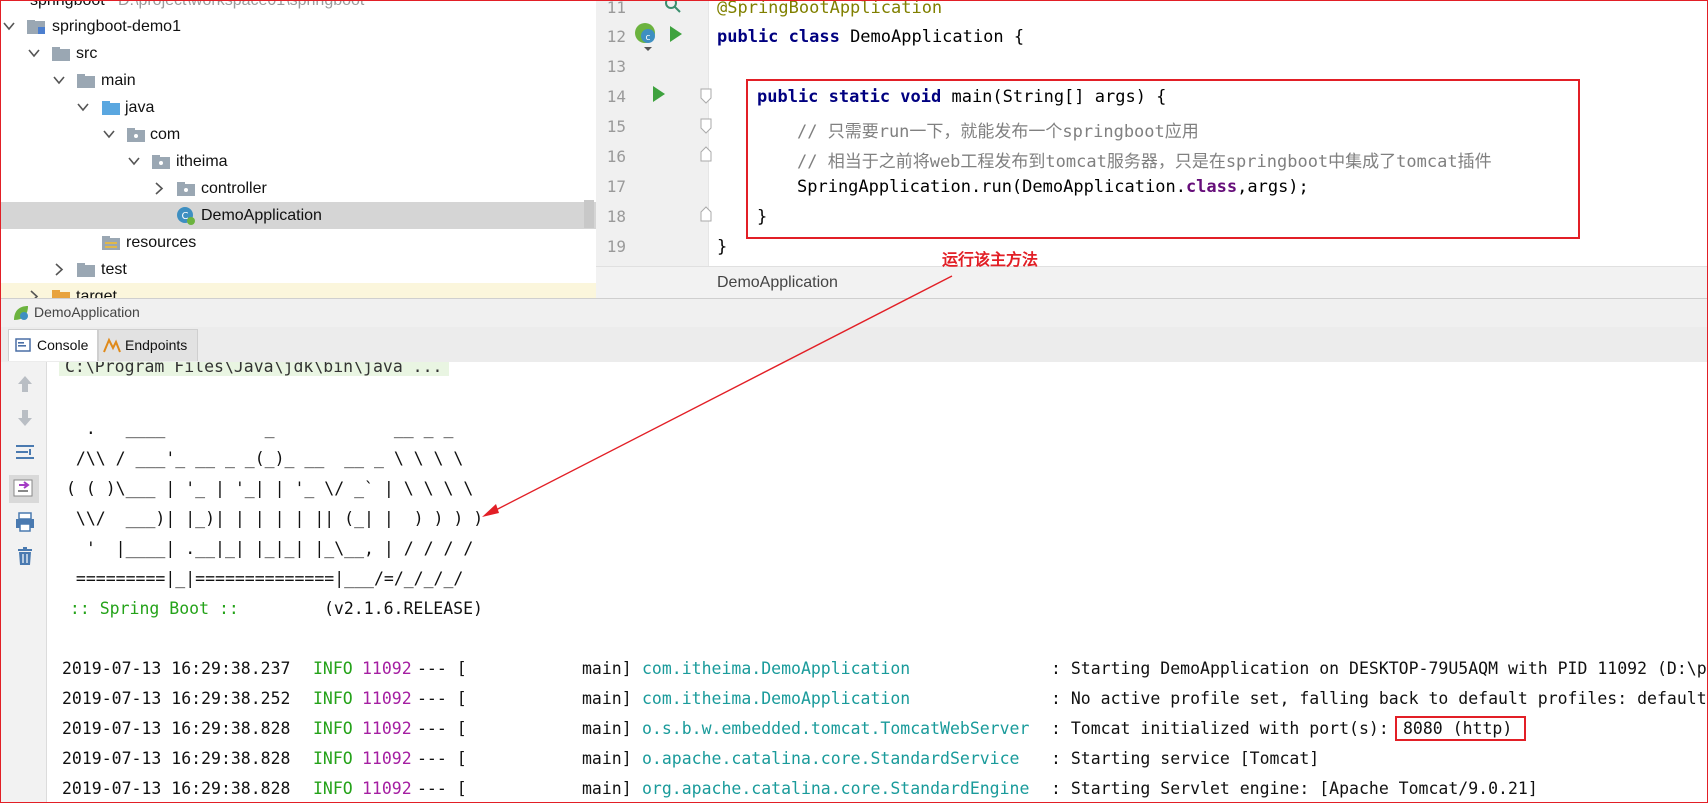  What do you see at coordinates (202, 161) in the screenshot?
I see `tree-item-label: itheima` at bounding box center [202, 161].